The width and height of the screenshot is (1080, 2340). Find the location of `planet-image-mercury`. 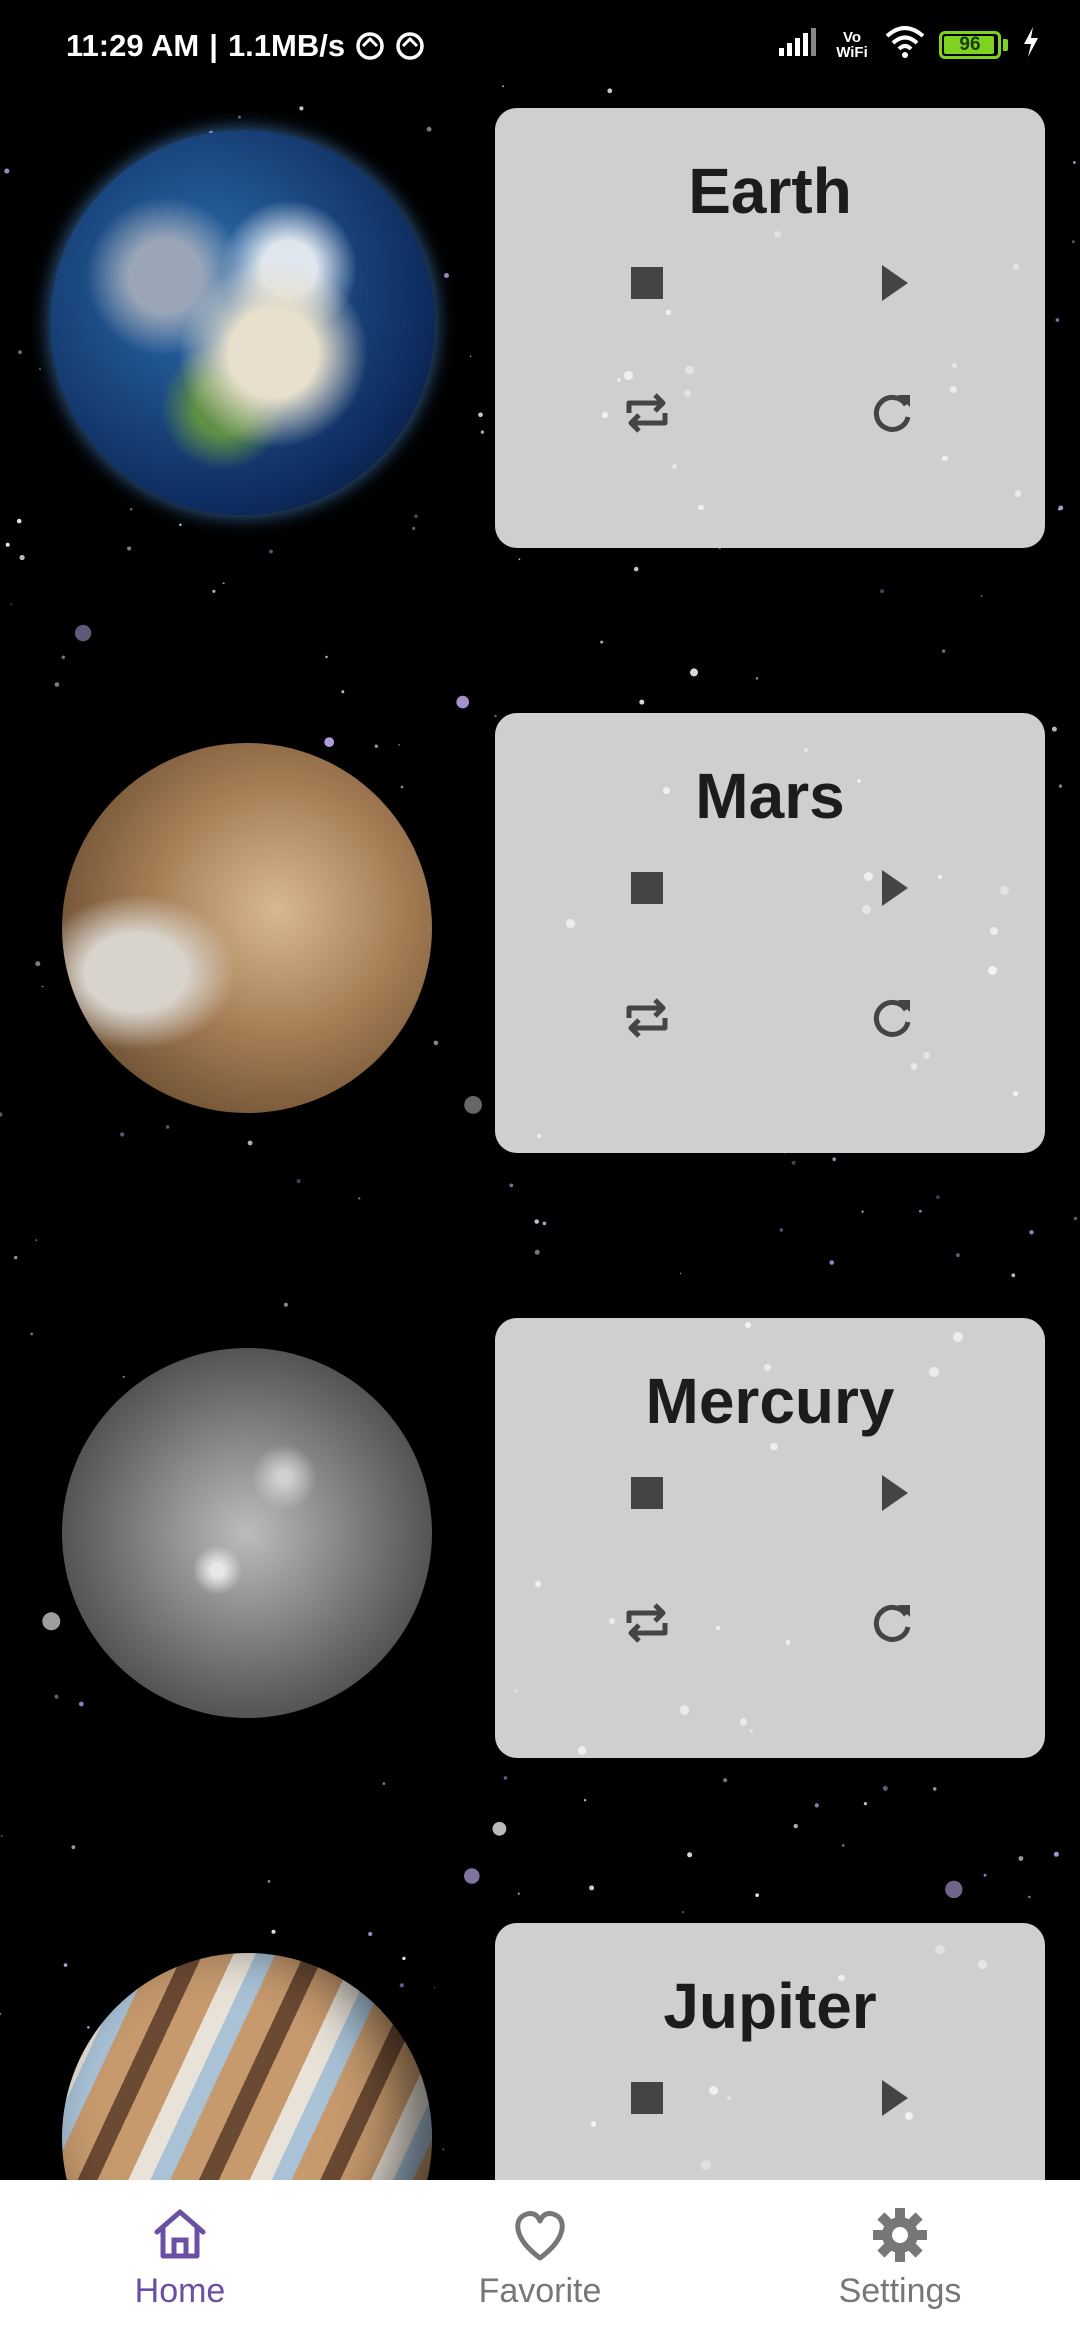

planet-image-mercury is located at coordinates (247, 1533).